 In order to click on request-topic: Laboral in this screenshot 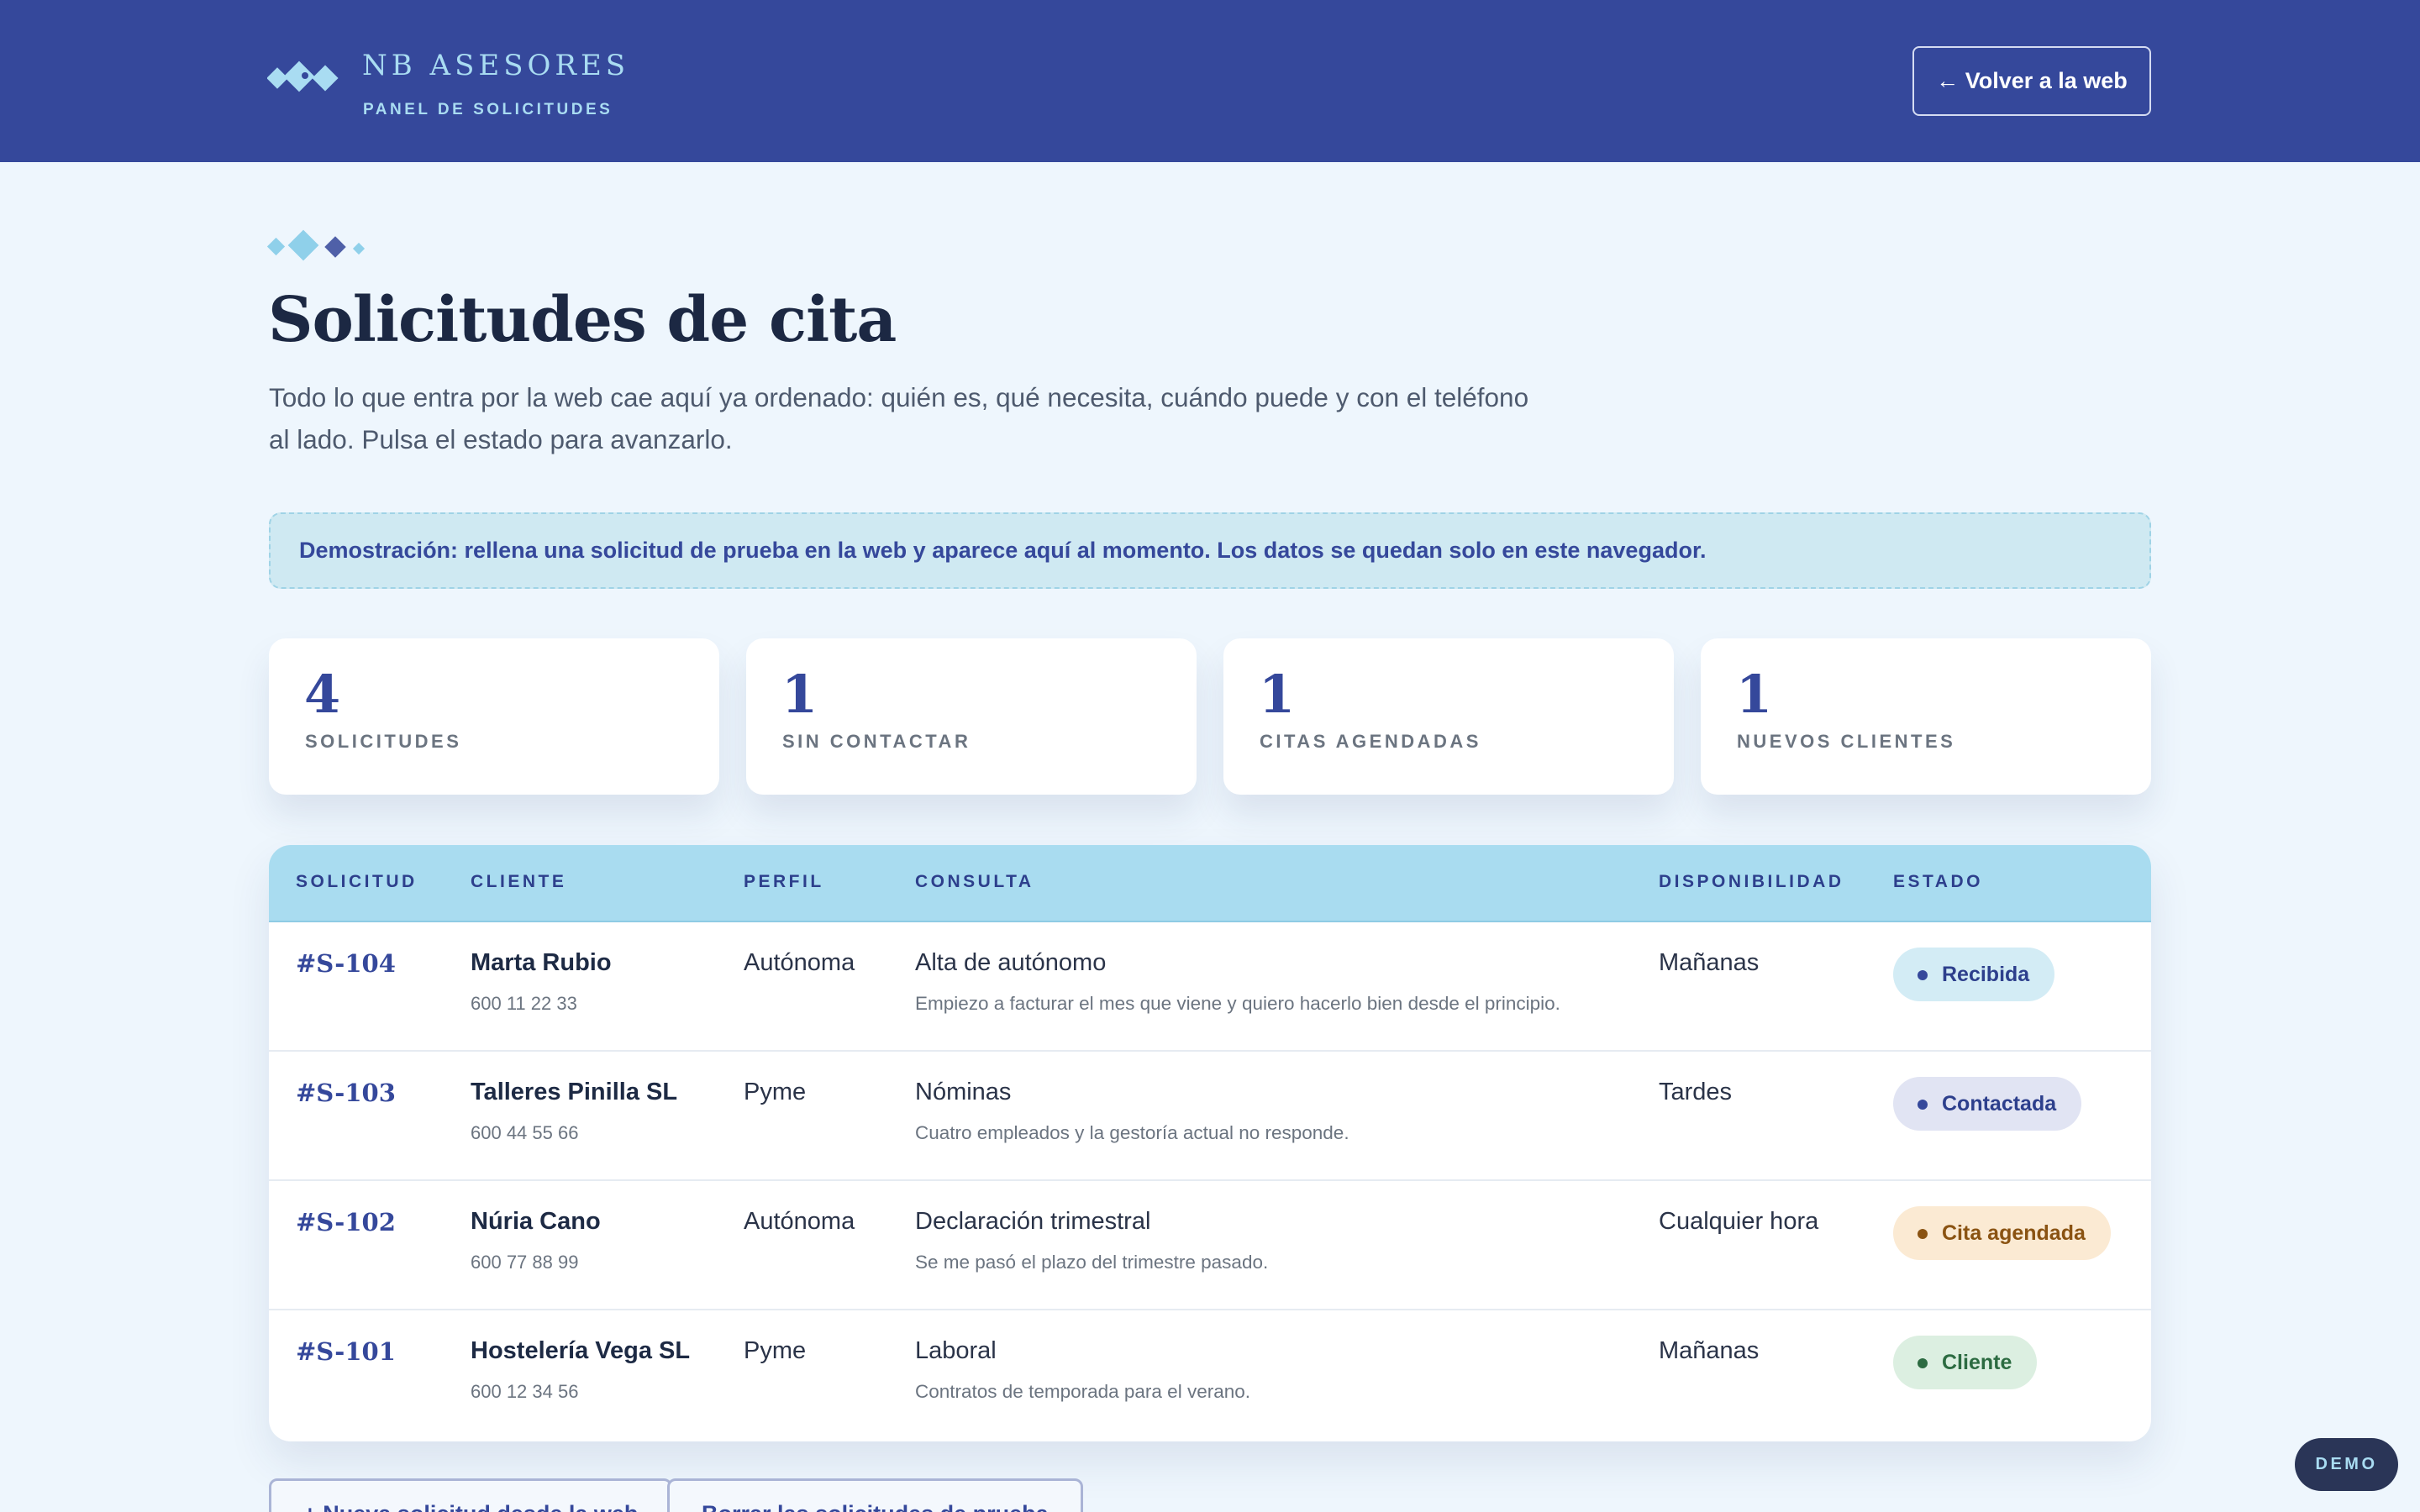, I will do `click(956, 1350)`.